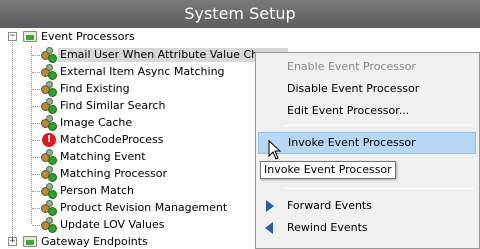 Image resolution: width=480 pixels, height=249 pixels. I want to click on tree-node-item: MatchCodeProcess, so click(111, 140).